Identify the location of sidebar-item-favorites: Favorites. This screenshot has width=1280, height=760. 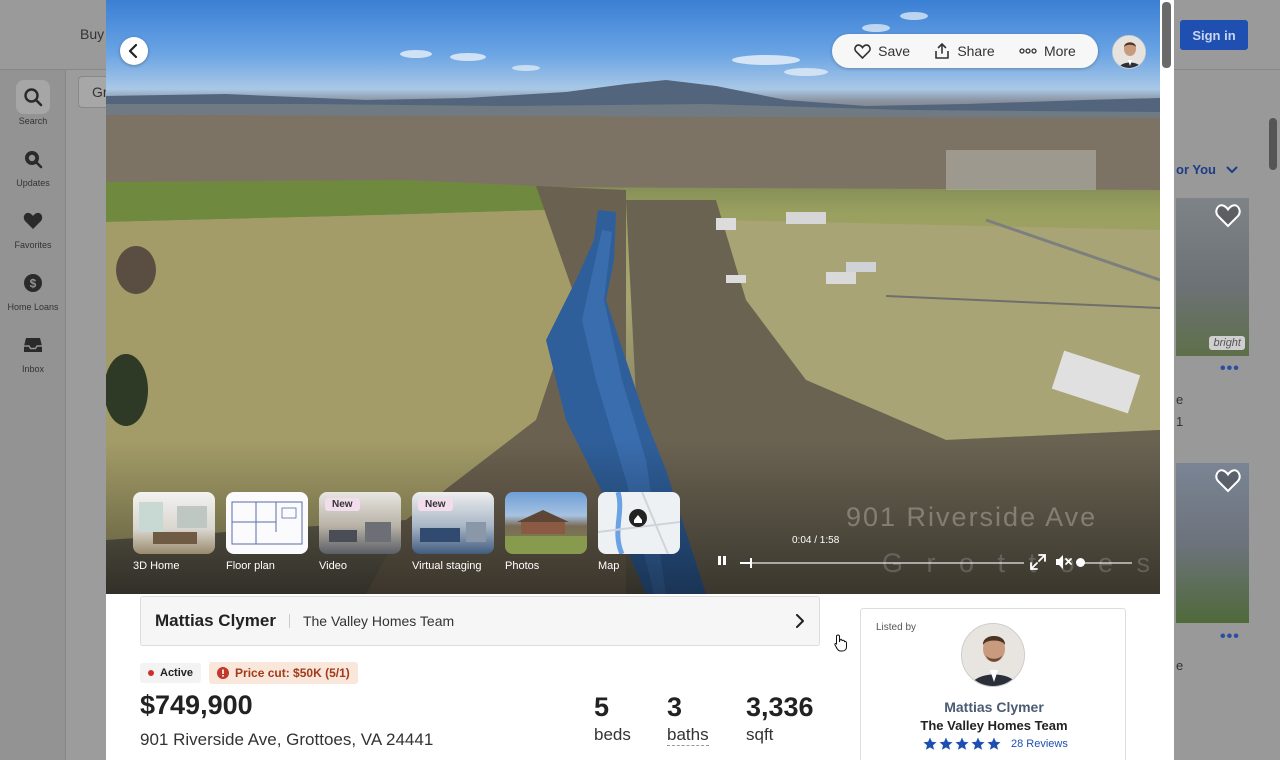
(33, 227).